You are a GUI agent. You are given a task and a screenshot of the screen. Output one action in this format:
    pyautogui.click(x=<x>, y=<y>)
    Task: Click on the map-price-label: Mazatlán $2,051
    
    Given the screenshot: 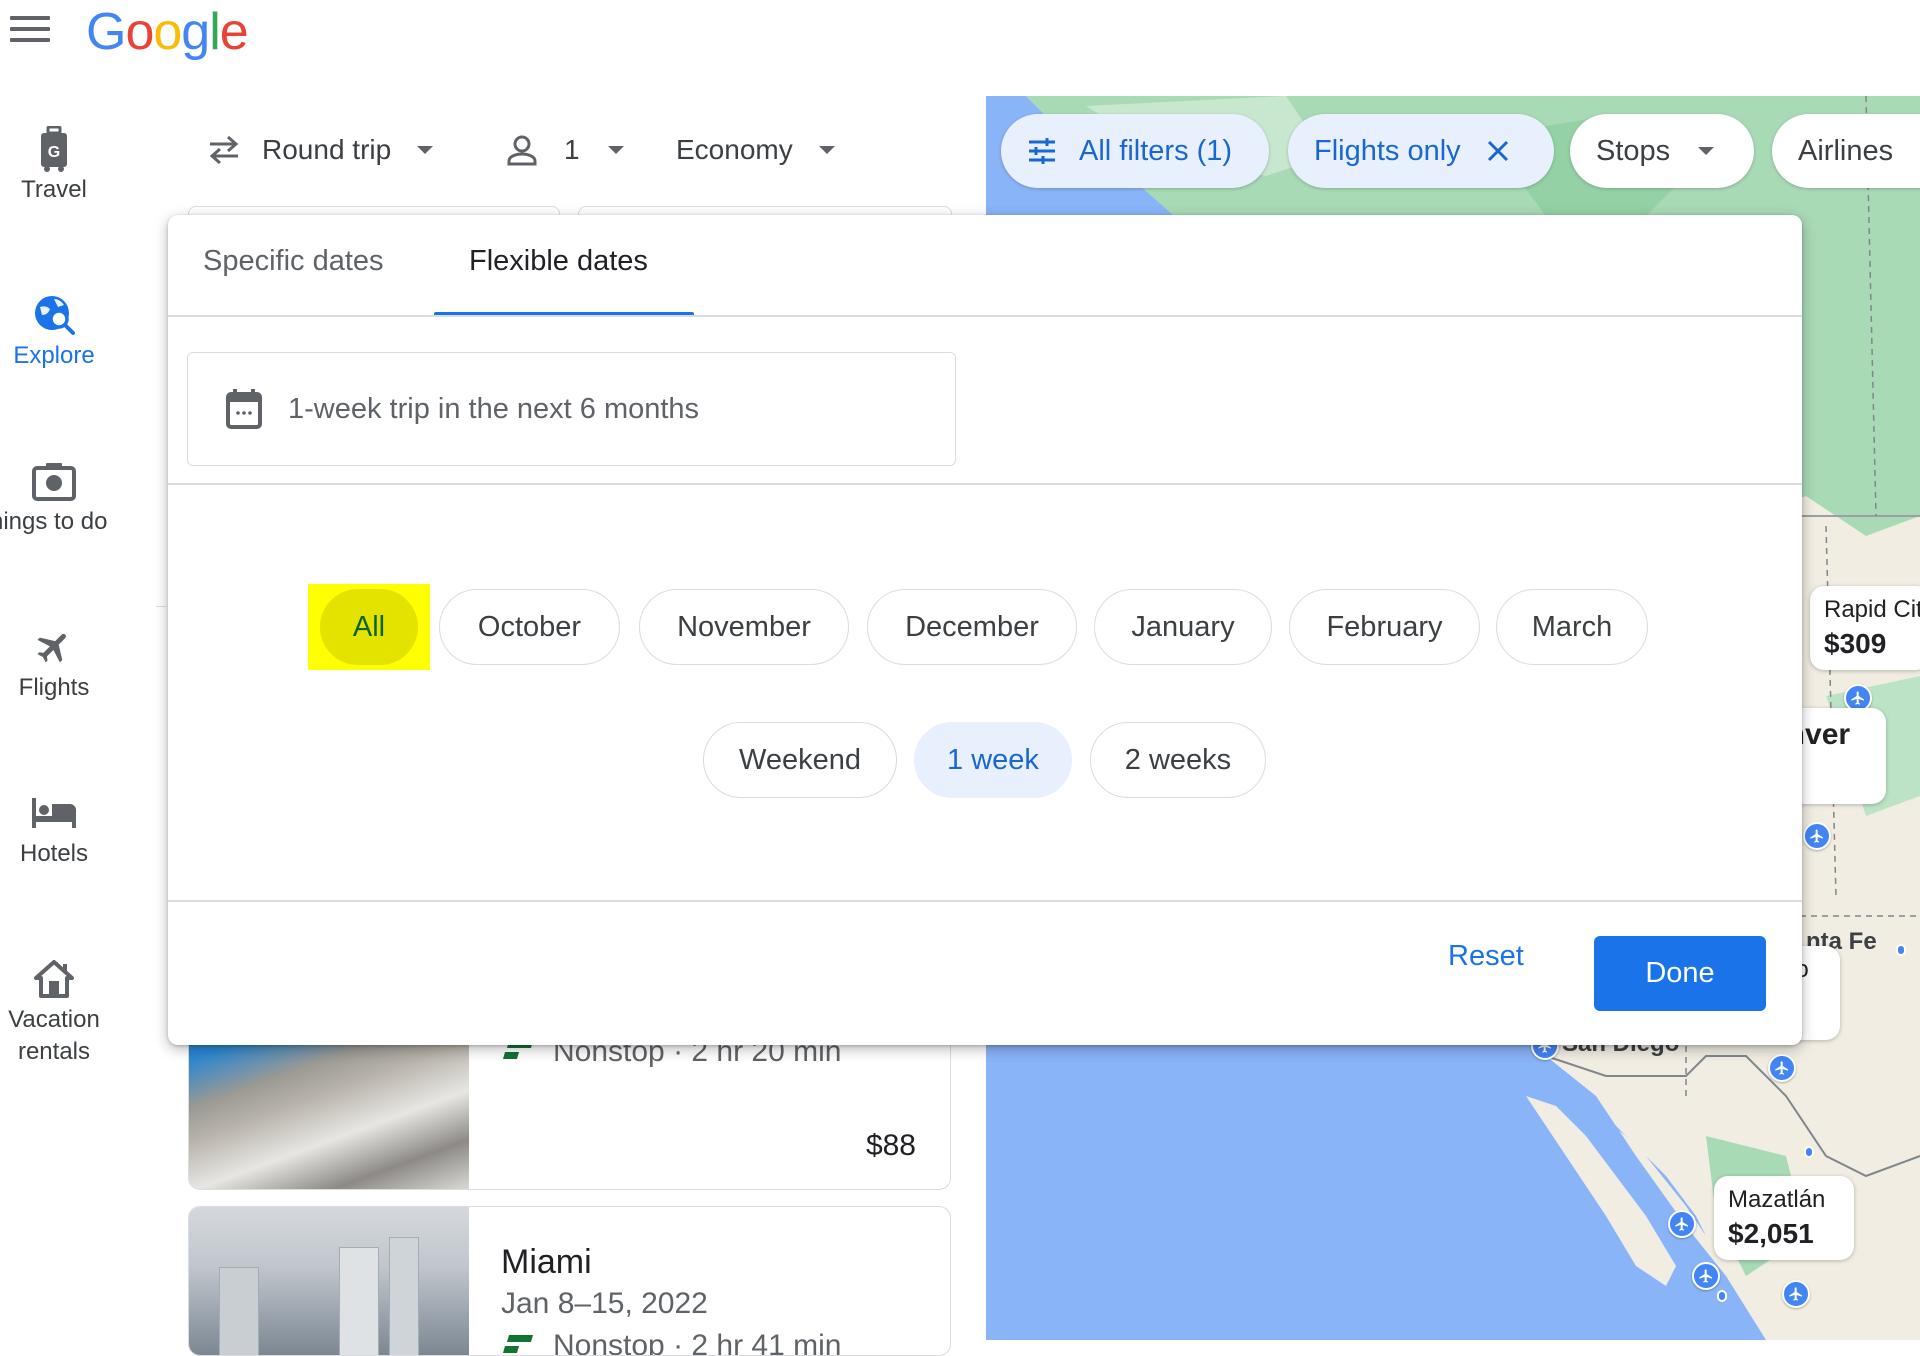 What is the action you would take?
    pyautogui.click(x=1784, y=1218)
    